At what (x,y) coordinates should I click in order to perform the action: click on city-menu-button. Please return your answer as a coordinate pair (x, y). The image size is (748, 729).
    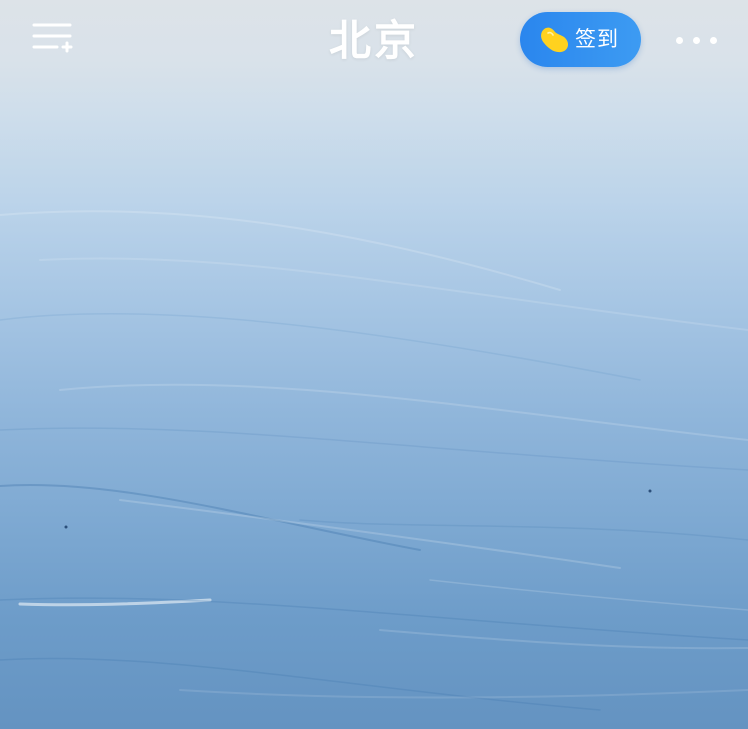
    Looking at the image, I should click on (52, 40).